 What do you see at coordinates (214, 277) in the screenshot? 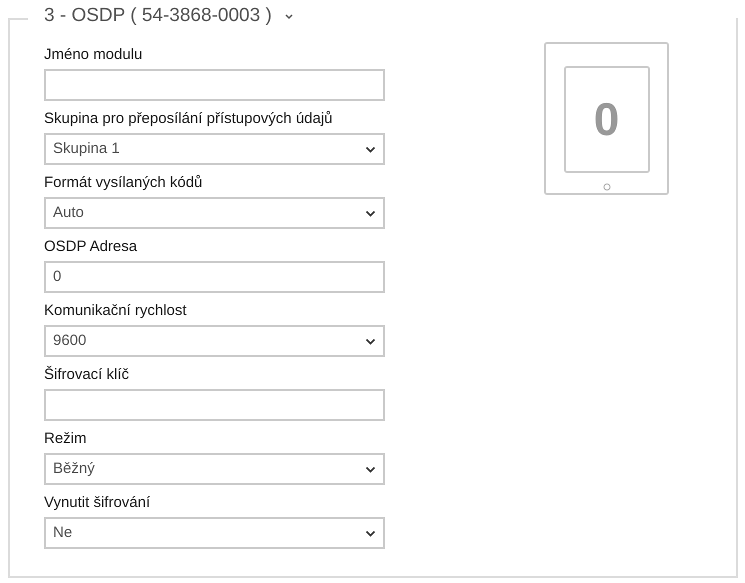
I see `input-field: 0` at bounding box center [214, 277].